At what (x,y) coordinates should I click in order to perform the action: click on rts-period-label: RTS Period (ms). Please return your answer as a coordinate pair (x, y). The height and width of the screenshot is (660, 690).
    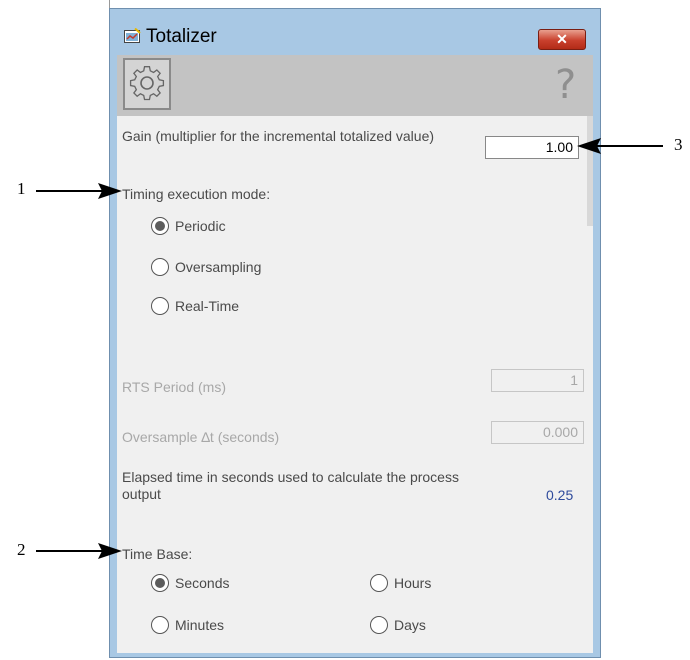
    Looking at the image, I should click on (174, 387).